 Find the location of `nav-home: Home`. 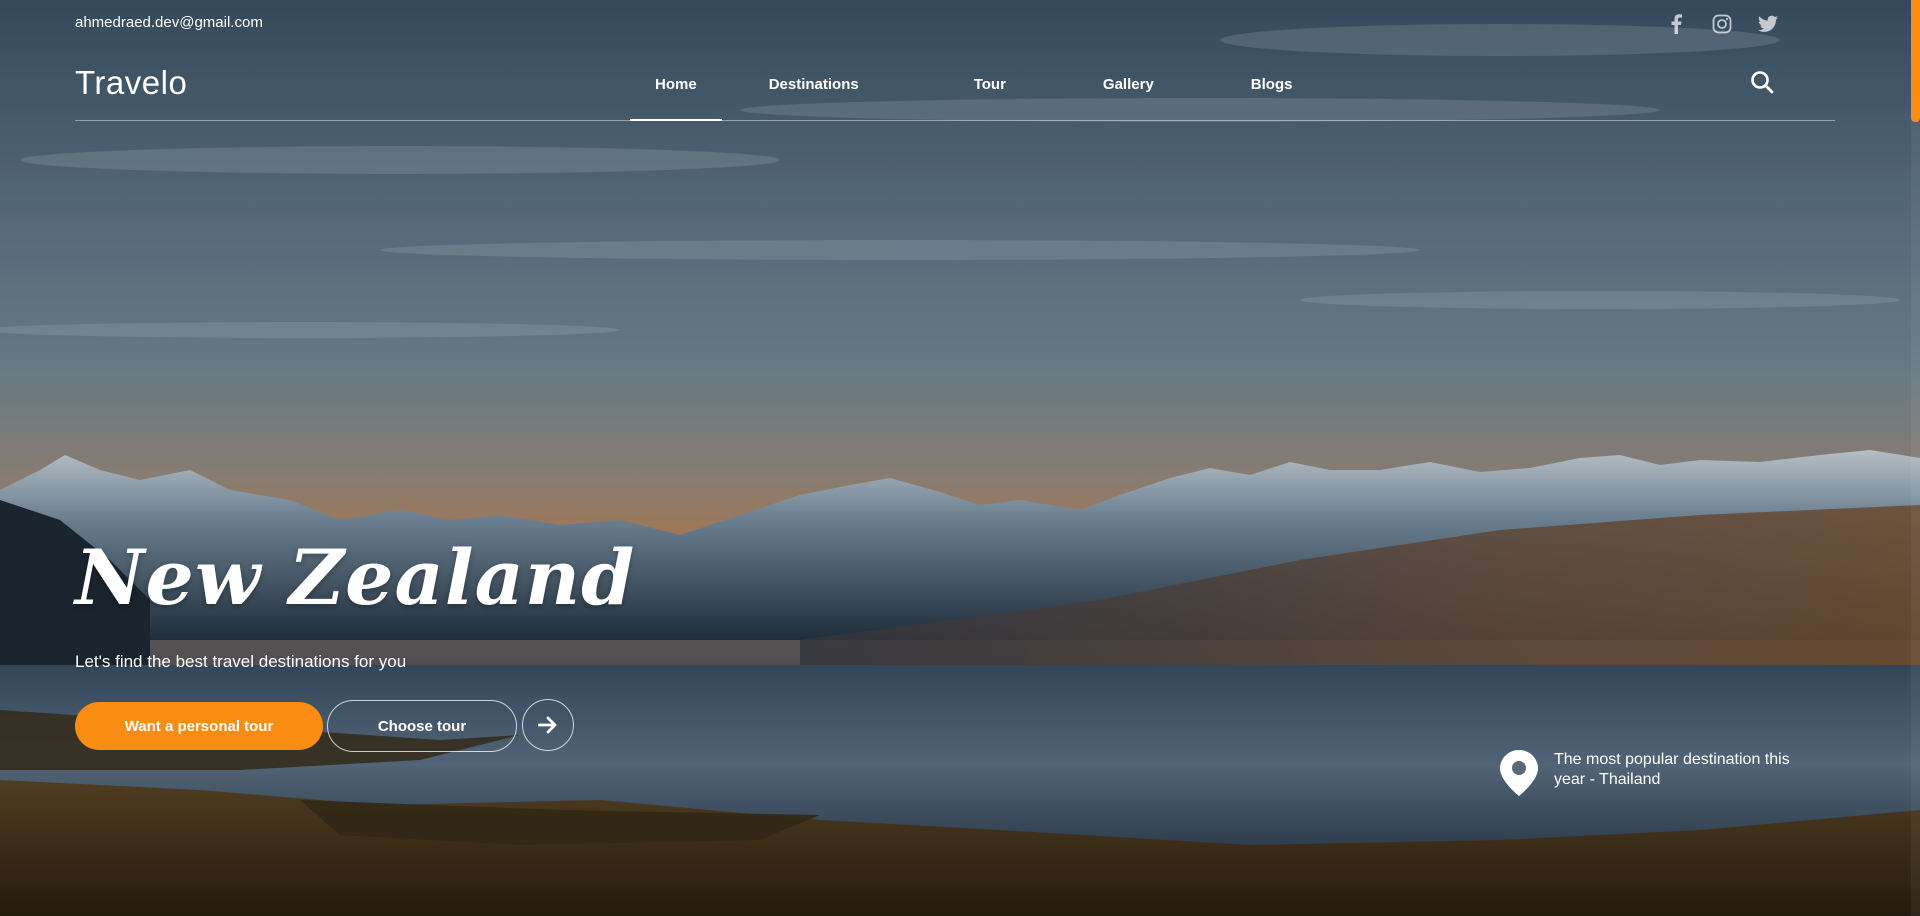

nav-home: Home is located at coordinates (676, 95).